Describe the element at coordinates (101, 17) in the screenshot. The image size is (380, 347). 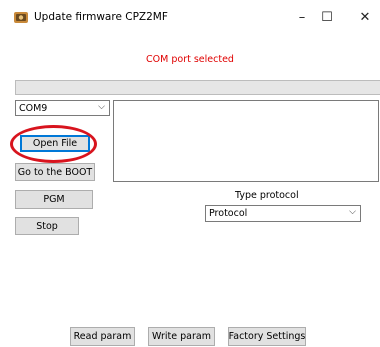
I see `window-title: Update firmware CPZ2MF` at that location.